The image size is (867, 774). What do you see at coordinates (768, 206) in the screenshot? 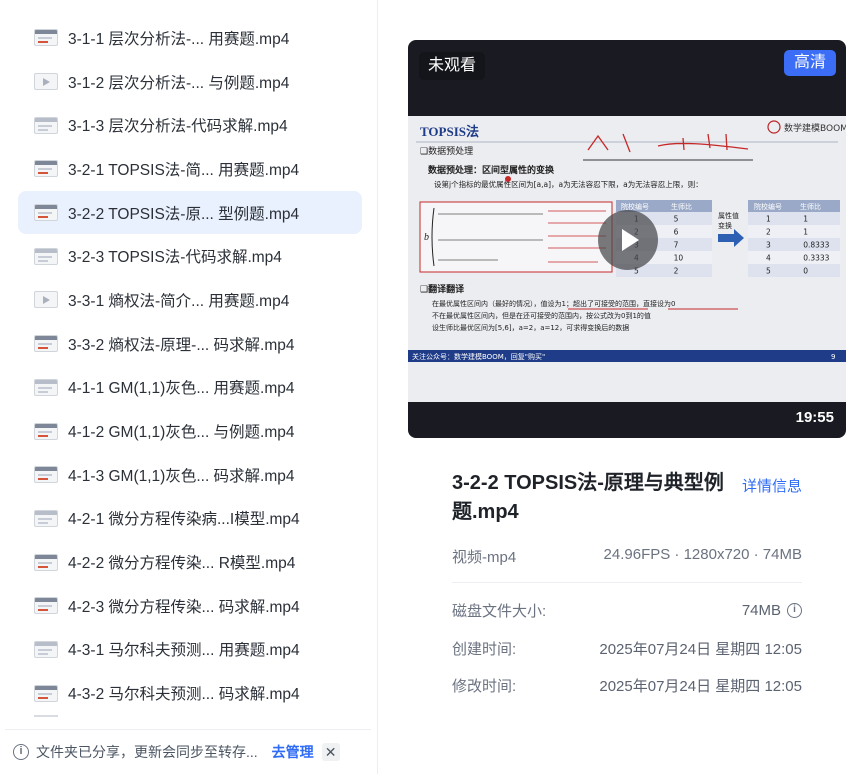
I see `table2-header-1: 院校编号` at bounding box center [768, 206].